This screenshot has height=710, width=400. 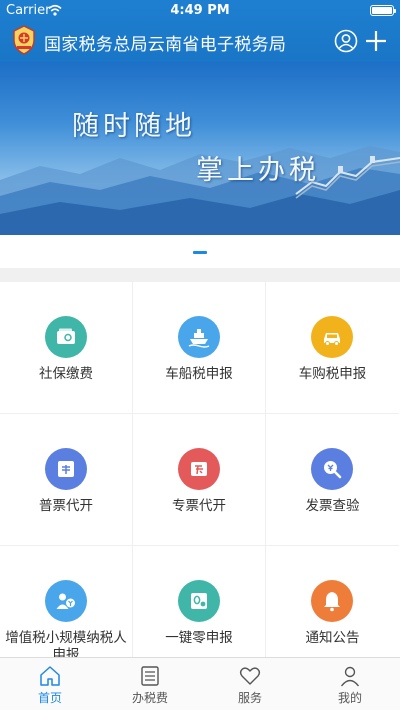 I want to click on service-label: 增值税小规模纳税人申报, so click(x=66, y=643).